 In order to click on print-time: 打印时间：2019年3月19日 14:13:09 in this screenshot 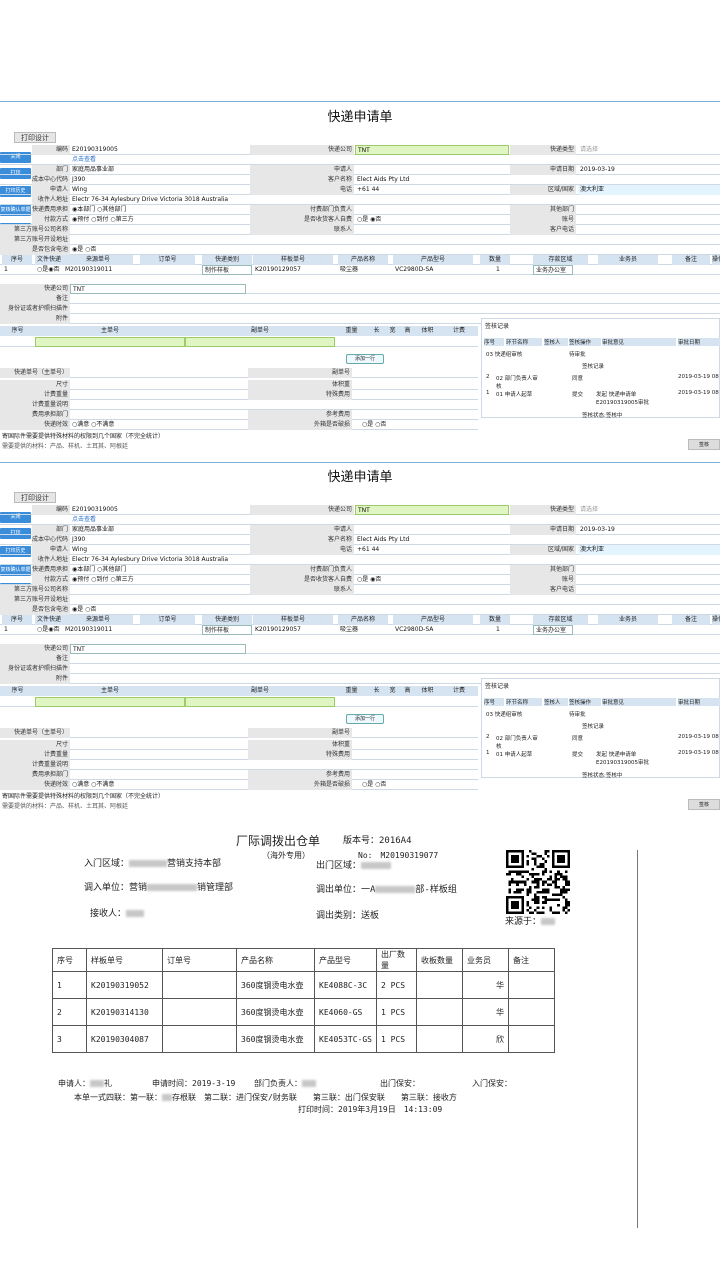, I will do `click(370, 1109)`.